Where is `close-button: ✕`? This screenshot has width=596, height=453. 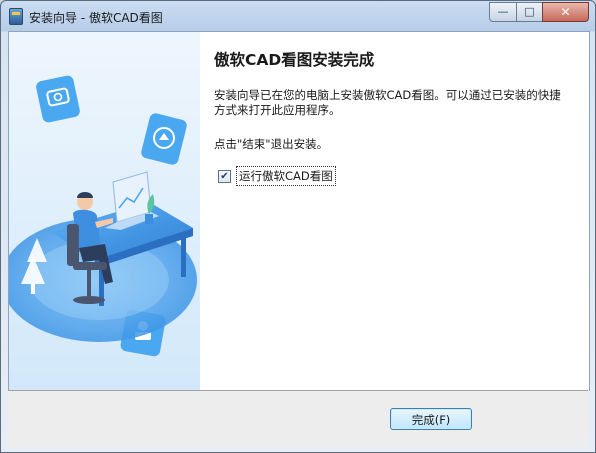
close-button: ✕ is located at coordinates (565, 12).